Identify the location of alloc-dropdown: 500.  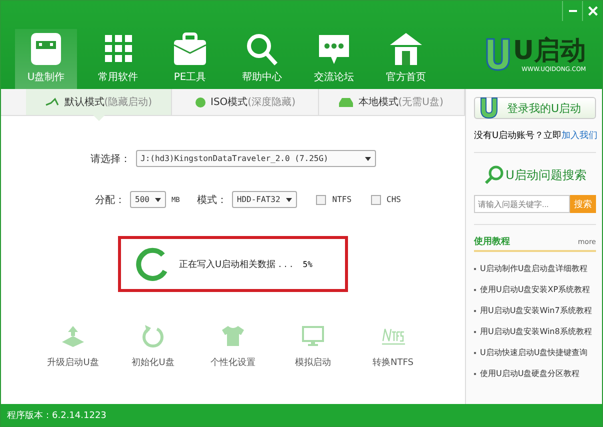
(148, 199).